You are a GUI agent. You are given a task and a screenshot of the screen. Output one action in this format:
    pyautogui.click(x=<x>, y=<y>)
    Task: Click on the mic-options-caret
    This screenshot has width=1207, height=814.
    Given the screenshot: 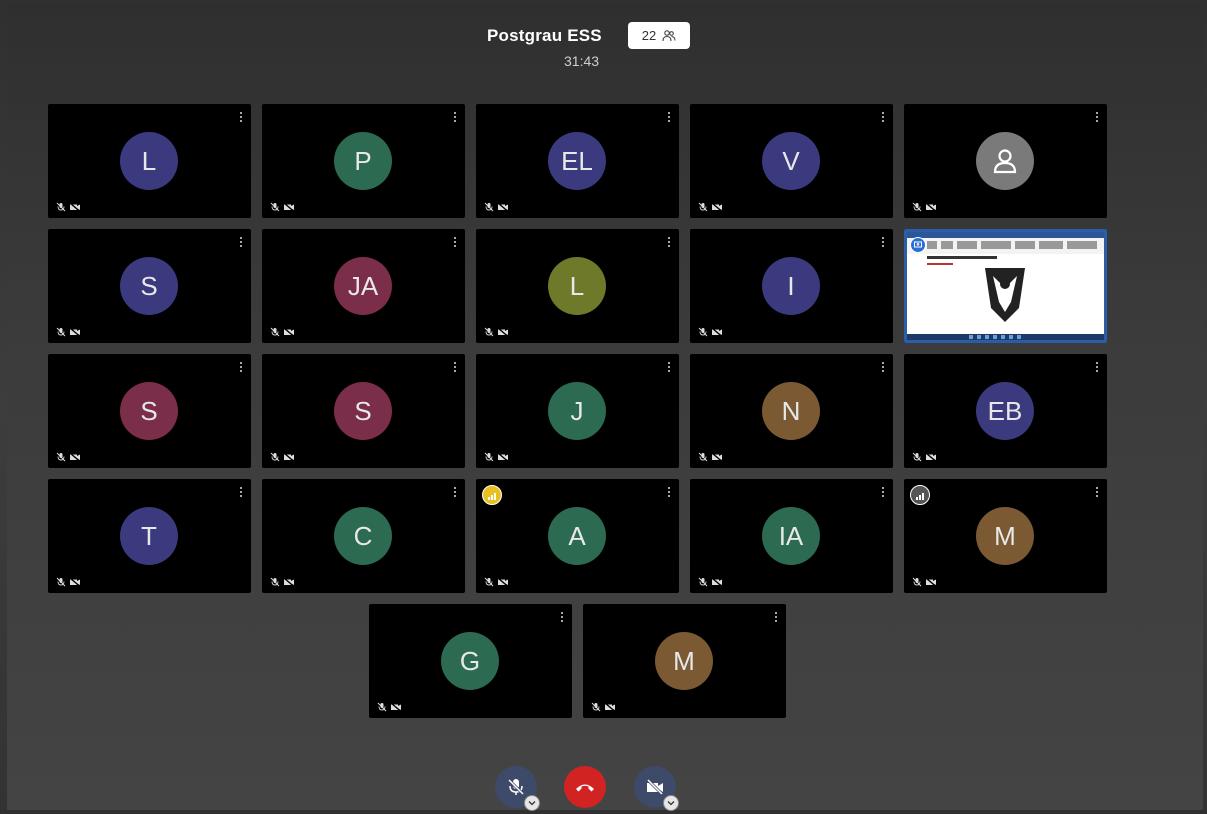 What is the action you would take?
    pyautogui.click(x=532, y=803)
    